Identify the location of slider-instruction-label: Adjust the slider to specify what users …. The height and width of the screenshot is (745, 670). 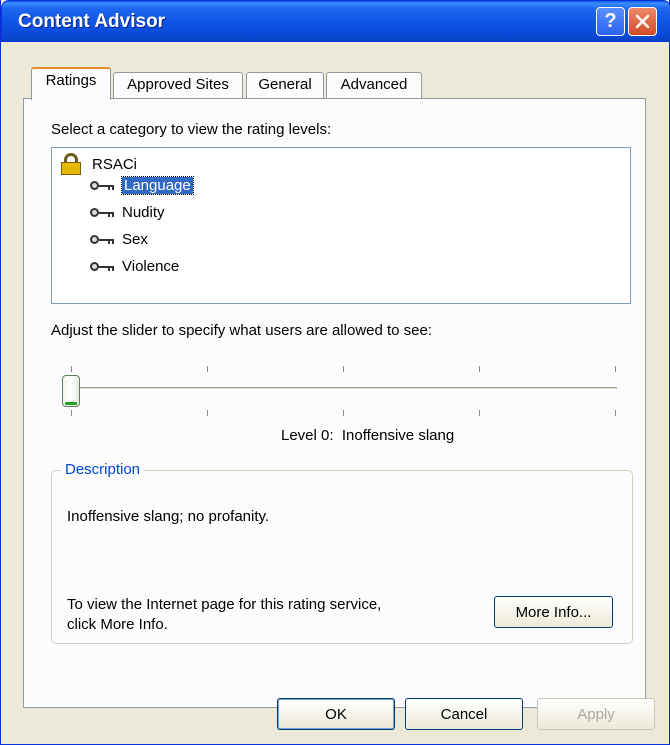
(242, 330).